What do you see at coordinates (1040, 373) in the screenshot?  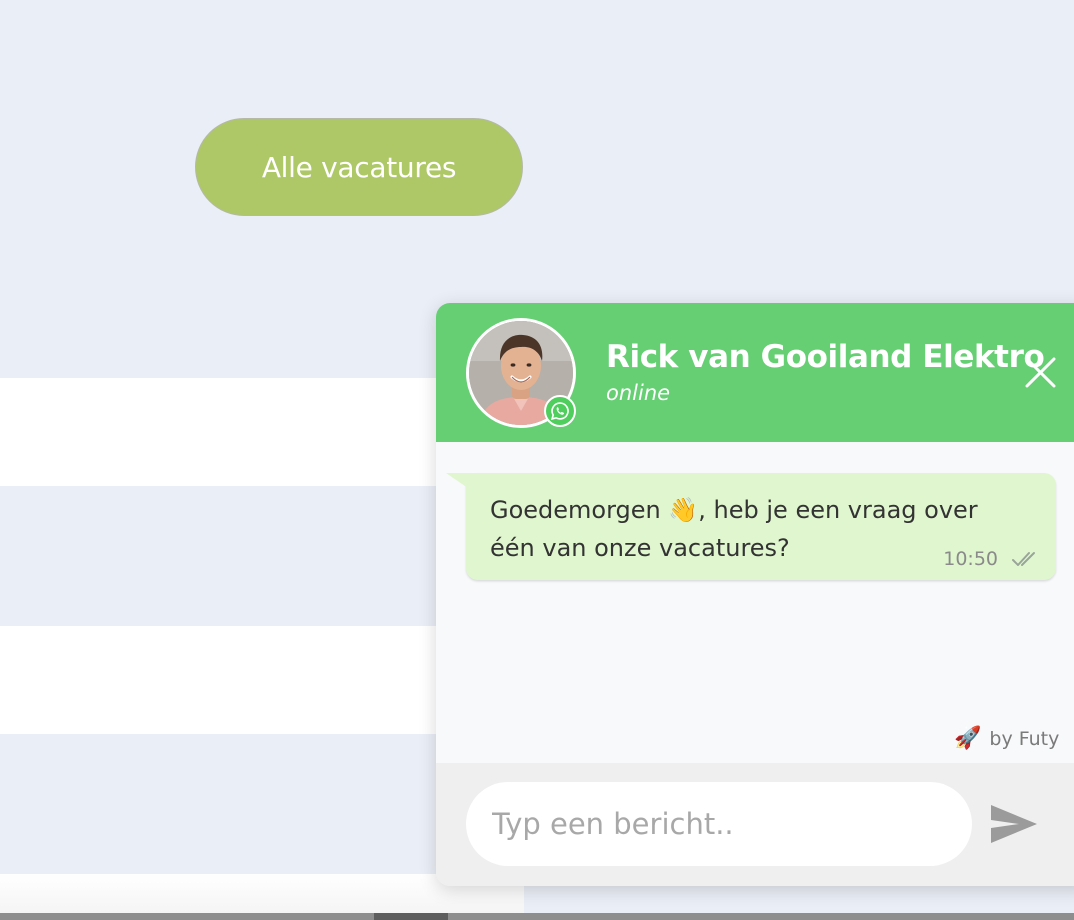 I see `close-icon` at bounding box center [1040, 373].